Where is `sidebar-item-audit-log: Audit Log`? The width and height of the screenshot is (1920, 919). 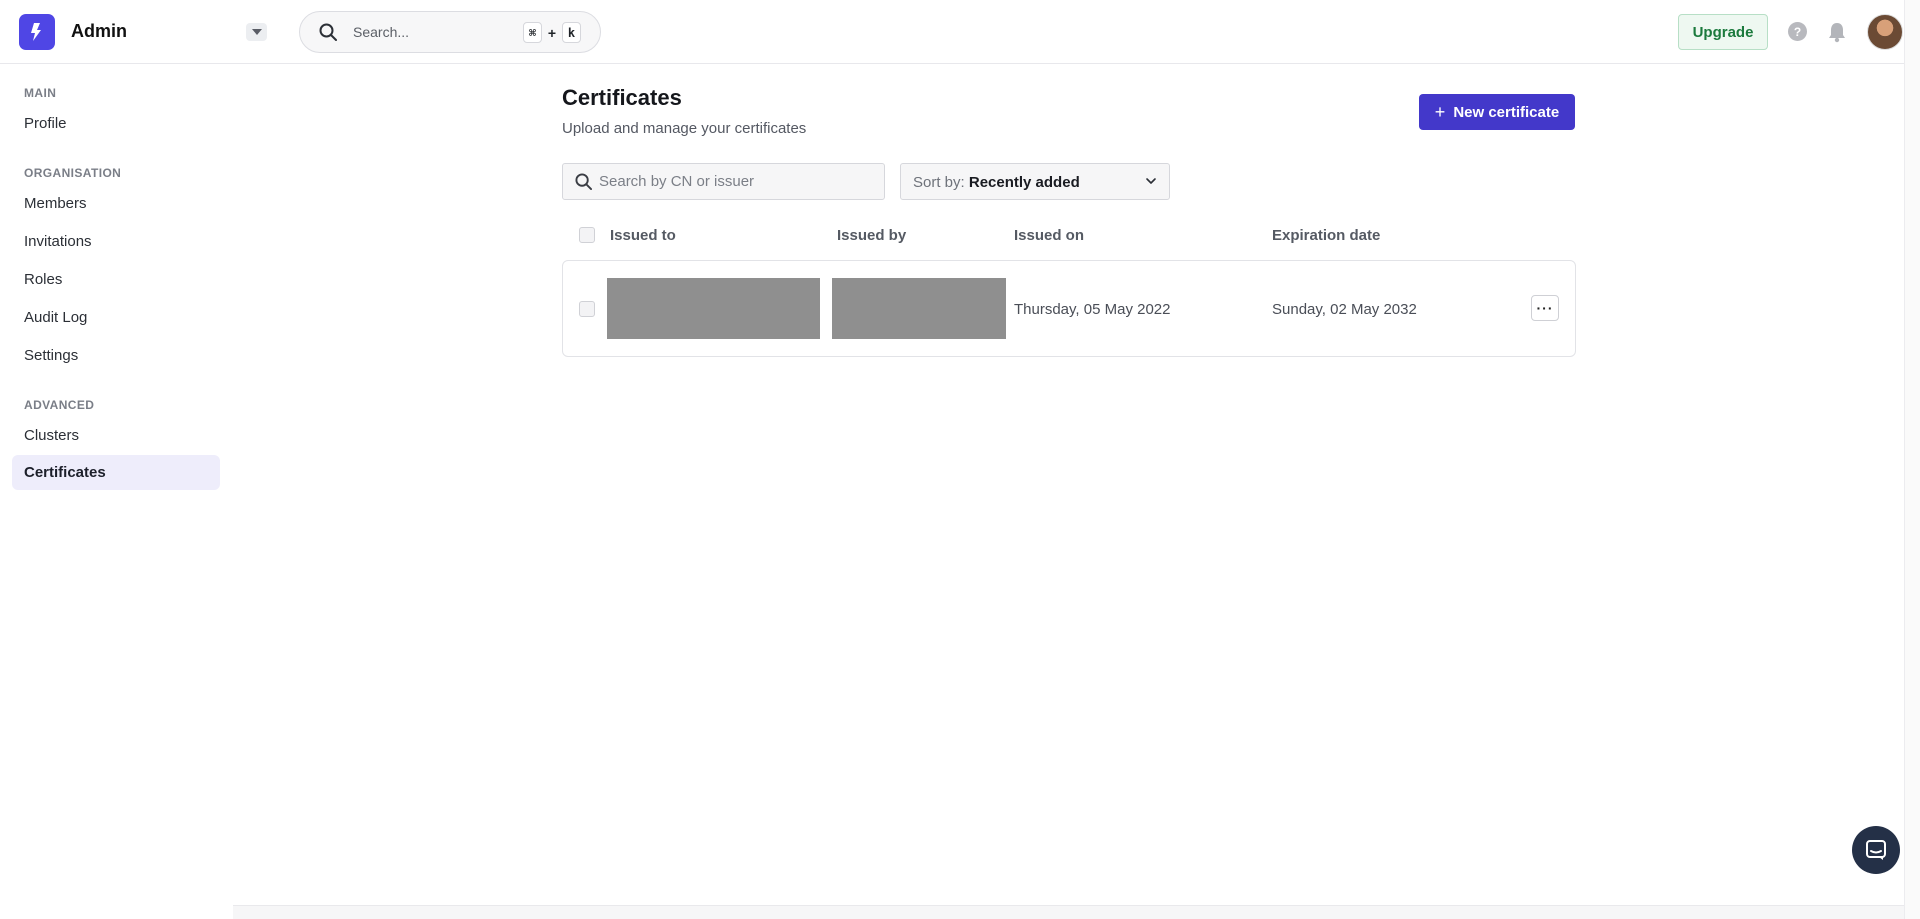 sidebar-item-audit-log: Audit Log is located at coordinates (116, 317).